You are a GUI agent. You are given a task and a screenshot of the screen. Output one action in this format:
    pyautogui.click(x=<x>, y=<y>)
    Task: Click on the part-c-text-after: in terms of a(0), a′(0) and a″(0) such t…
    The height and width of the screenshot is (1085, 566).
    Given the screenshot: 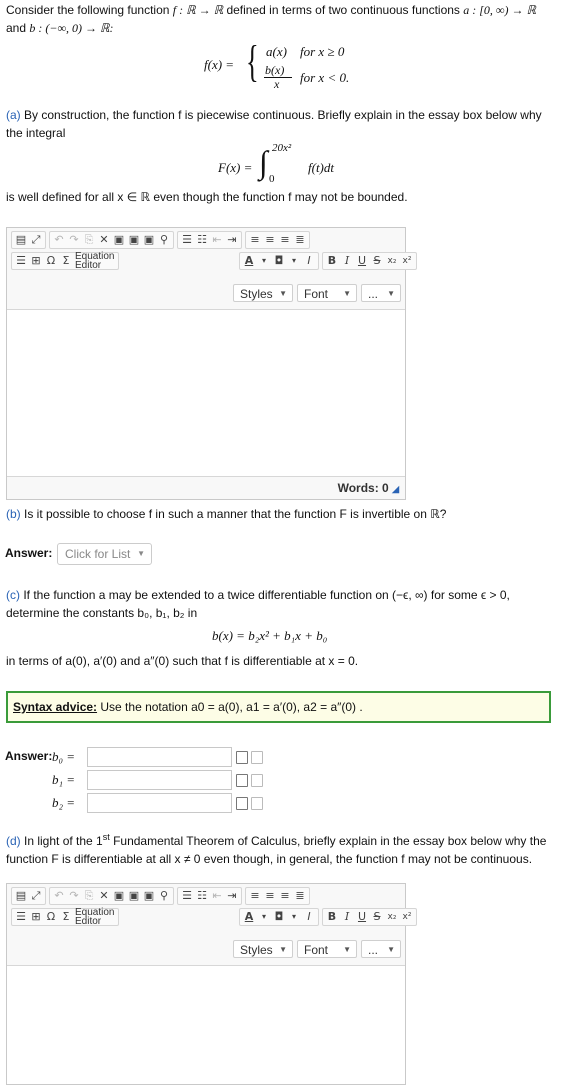 What is the action you would take?
    pyautogui.click(x=182, y=661)
    